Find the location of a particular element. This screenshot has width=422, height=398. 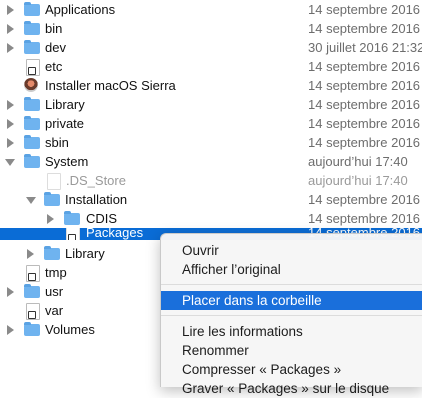

menu-item-move-to-trash: Placer dans la corbeille is located at coordinates (291, 300).